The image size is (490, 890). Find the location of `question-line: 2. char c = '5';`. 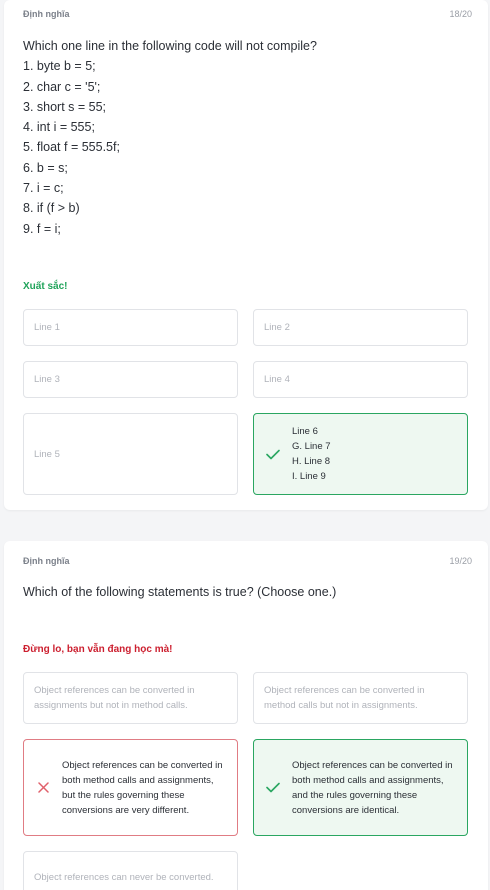

question-line: 2. char c = '5'; is located at coordinates (62, 86).